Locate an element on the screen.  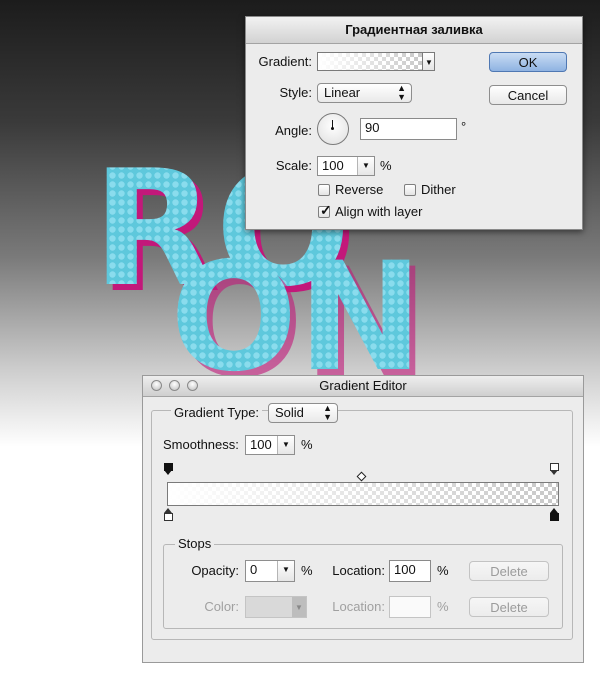
smoothness-dropdown-button: ▼ is located at coordinates (285, 445).